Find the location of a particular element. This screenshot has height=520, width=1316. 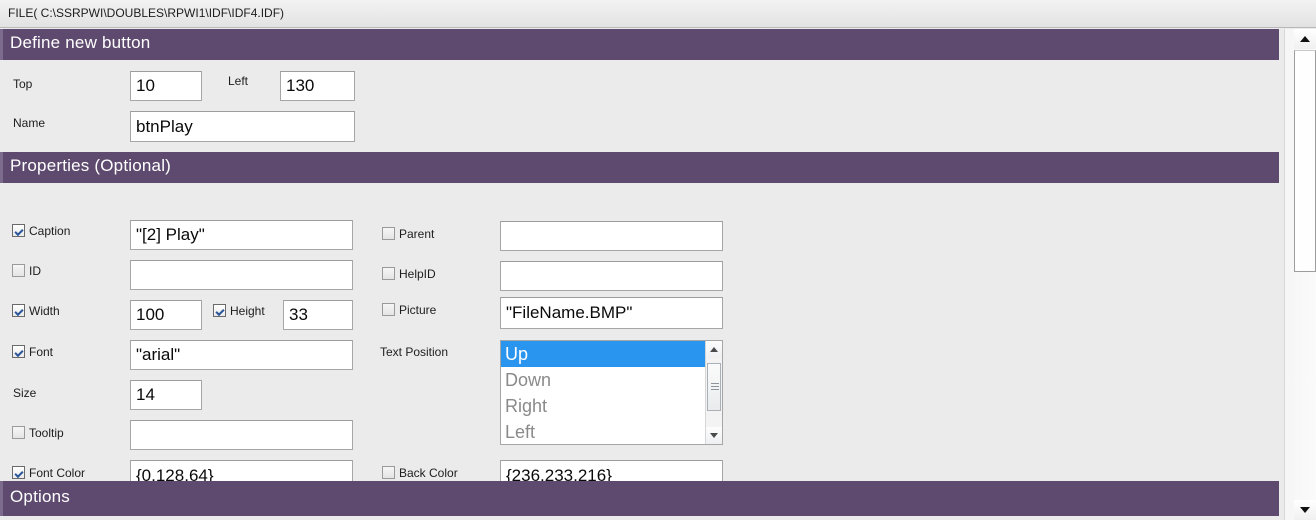

text-position-option-list: Up Down Right Left is located at coordinates (603, 392).